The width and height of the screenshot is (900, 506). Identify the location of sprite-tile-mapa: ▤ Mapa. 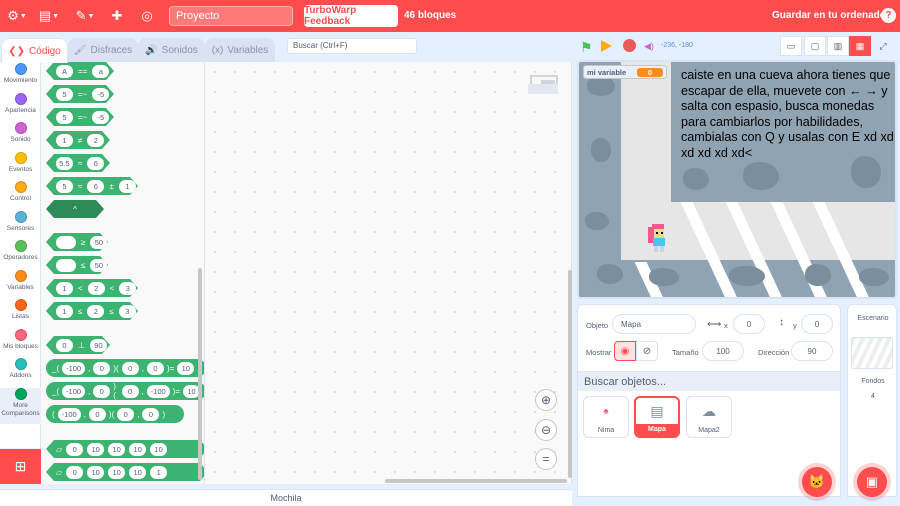
(657, 417).